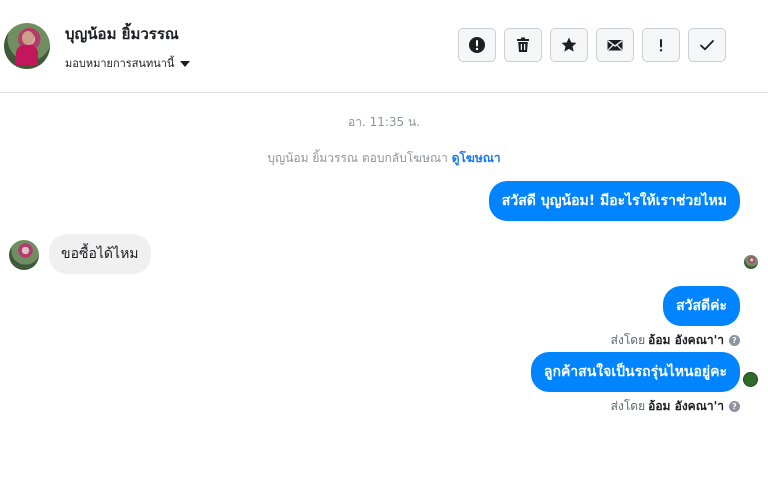  I want to click on alert-icon, so click(477, 45).